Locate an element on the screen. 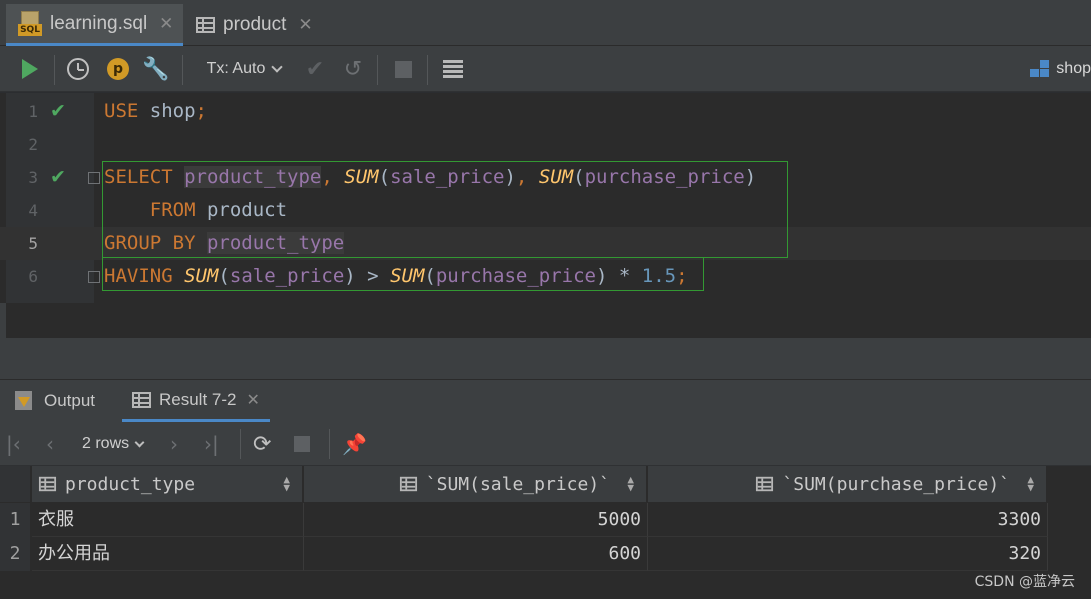  output-icon is located at coordinates (24, 401).